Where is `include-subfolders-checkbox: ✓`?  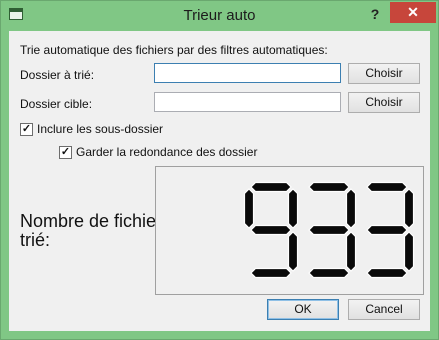
include-subfolders-checkbox: ✓ is located at coordinates (26, 129).